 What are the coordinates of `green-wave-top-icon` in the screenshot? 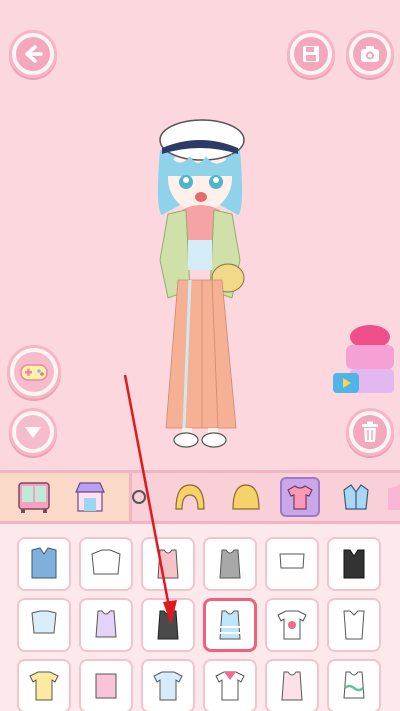 It's located at (354, 685).